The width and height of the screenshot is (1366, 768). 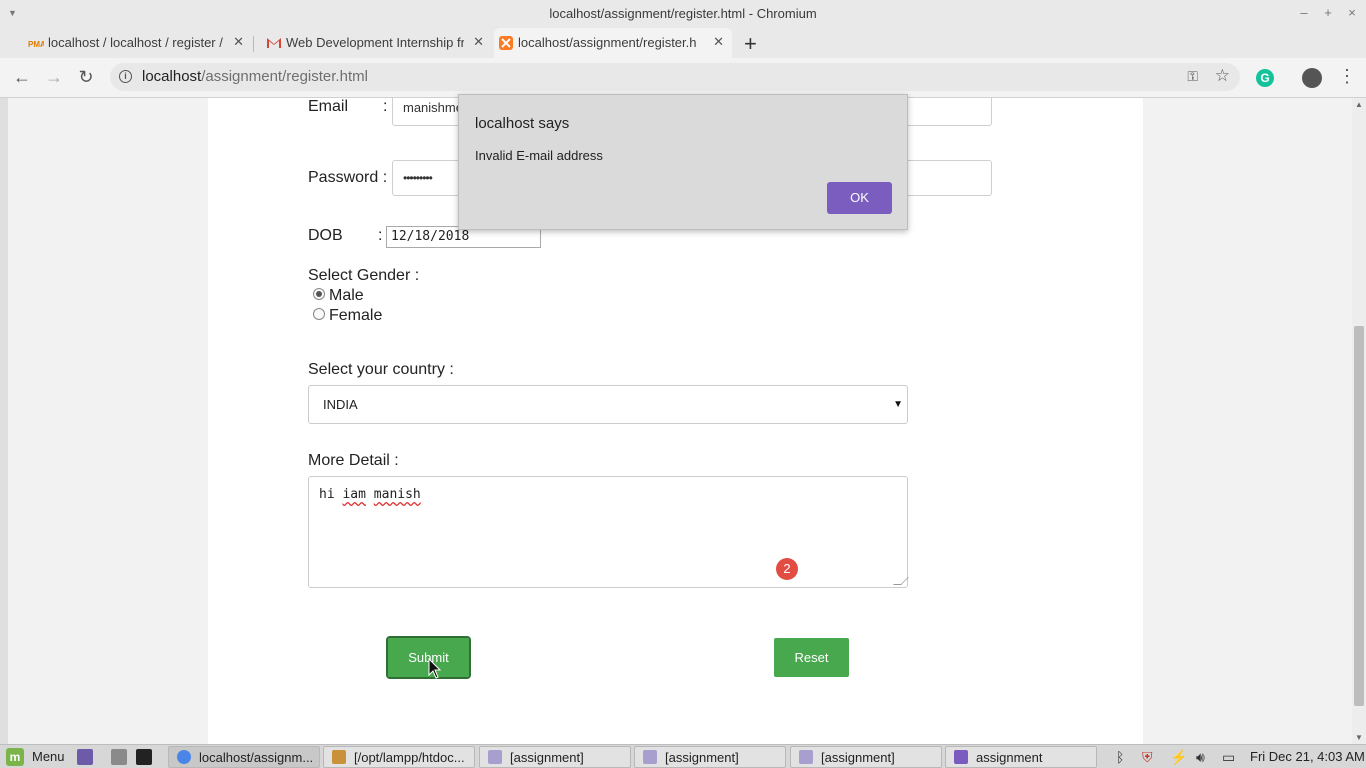 What do you see at coordinates (48, 756) in the screenshot?
I see `start-menu-label: Menu` at bounding box center [48, 756].